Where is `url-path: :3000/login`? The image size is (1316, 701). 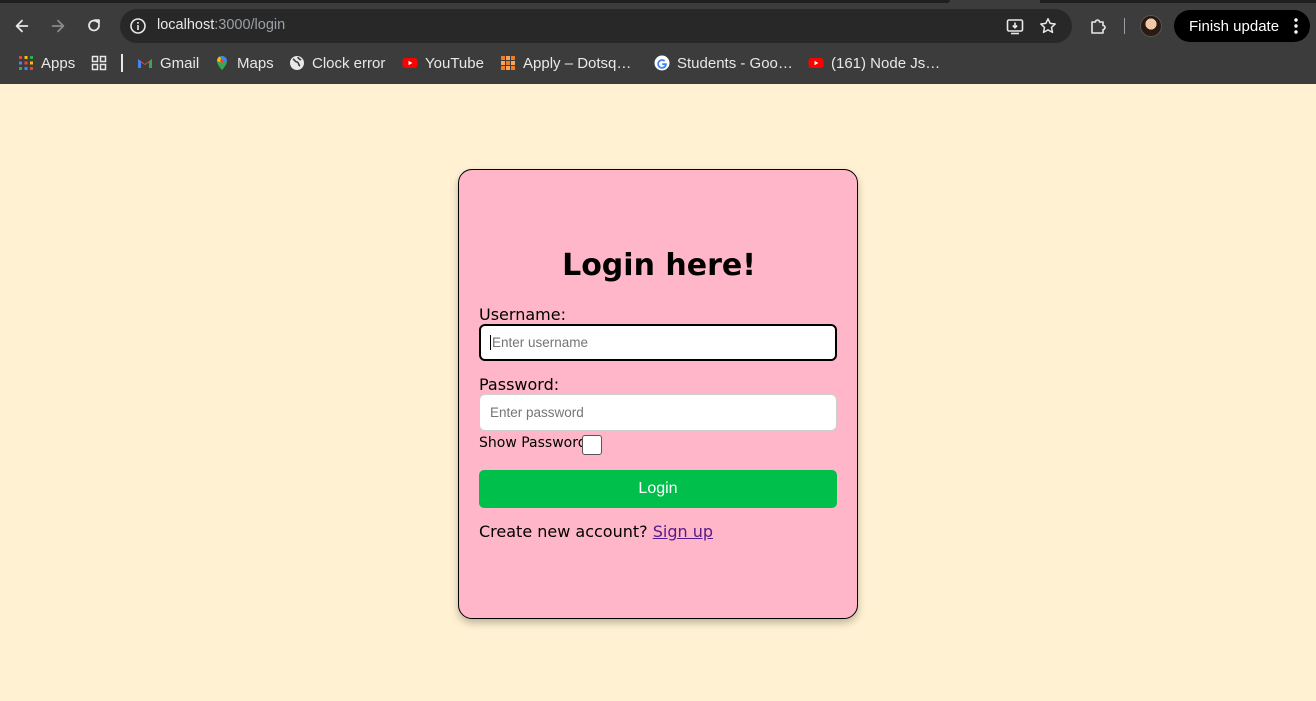
url-path: :3000/login is located at coordinates (250, 25).